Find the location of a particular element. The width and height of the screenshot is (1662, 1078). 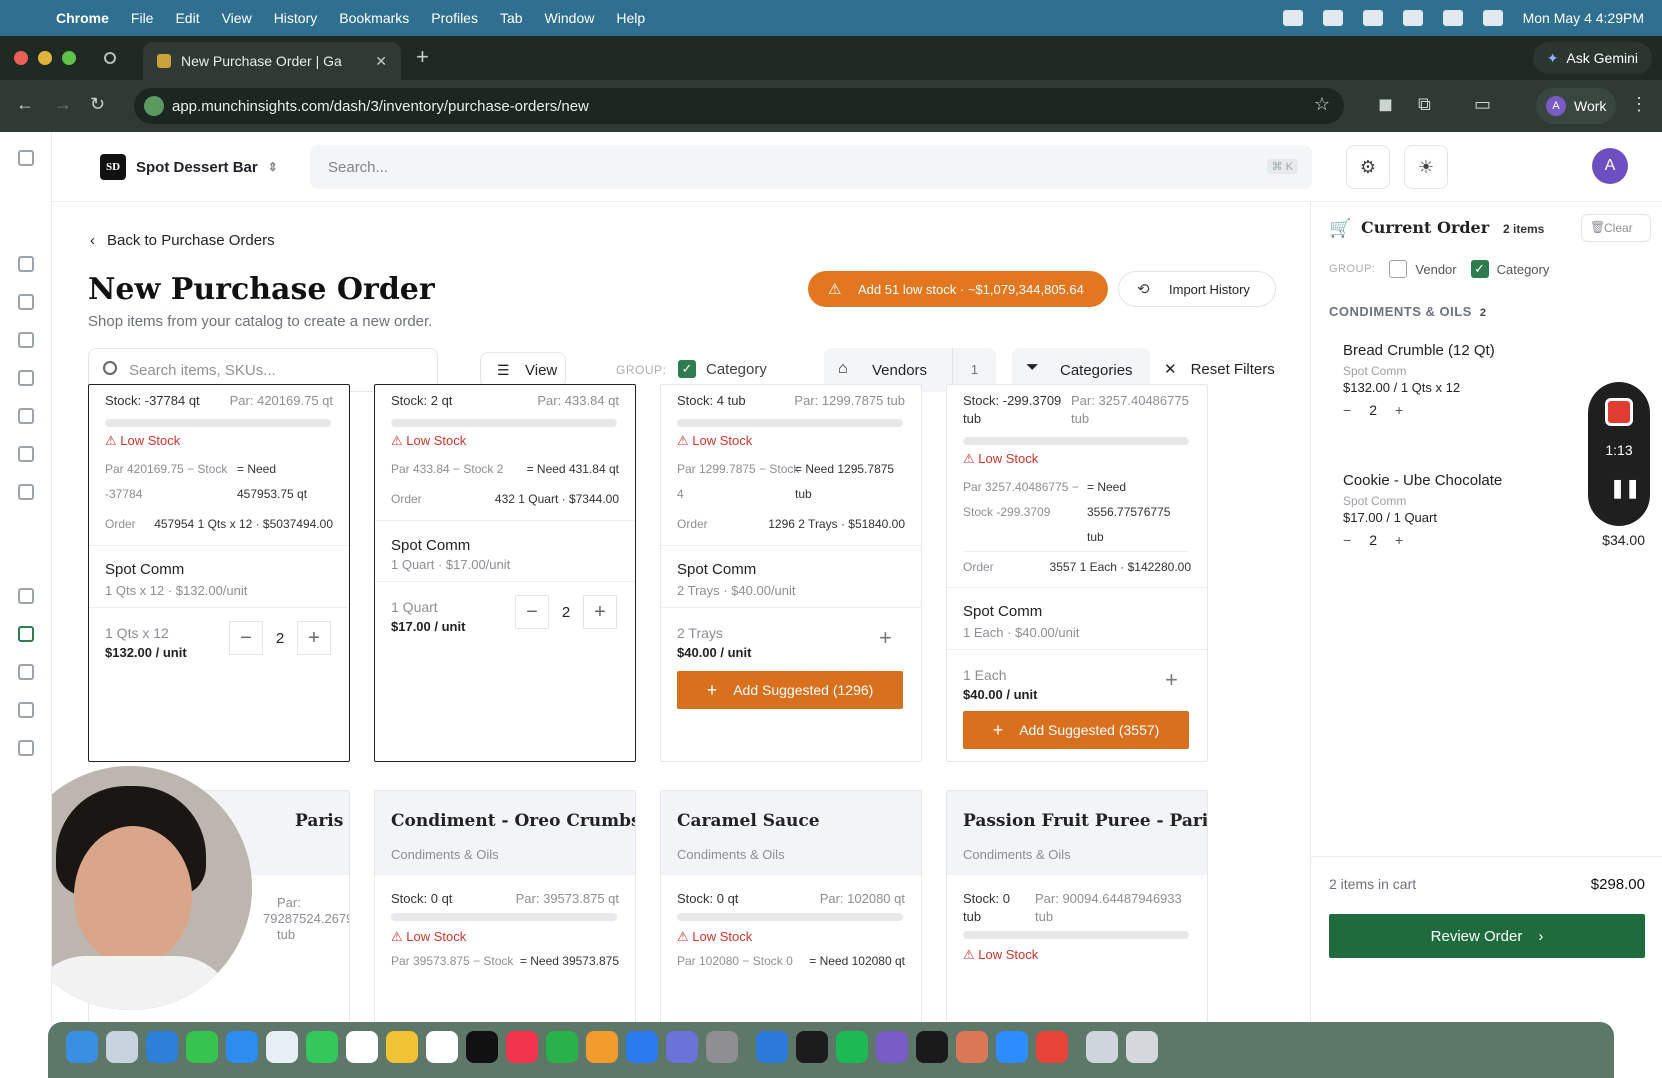

reading-mode-icon: ▭ is located at coordinates (1482, 104).